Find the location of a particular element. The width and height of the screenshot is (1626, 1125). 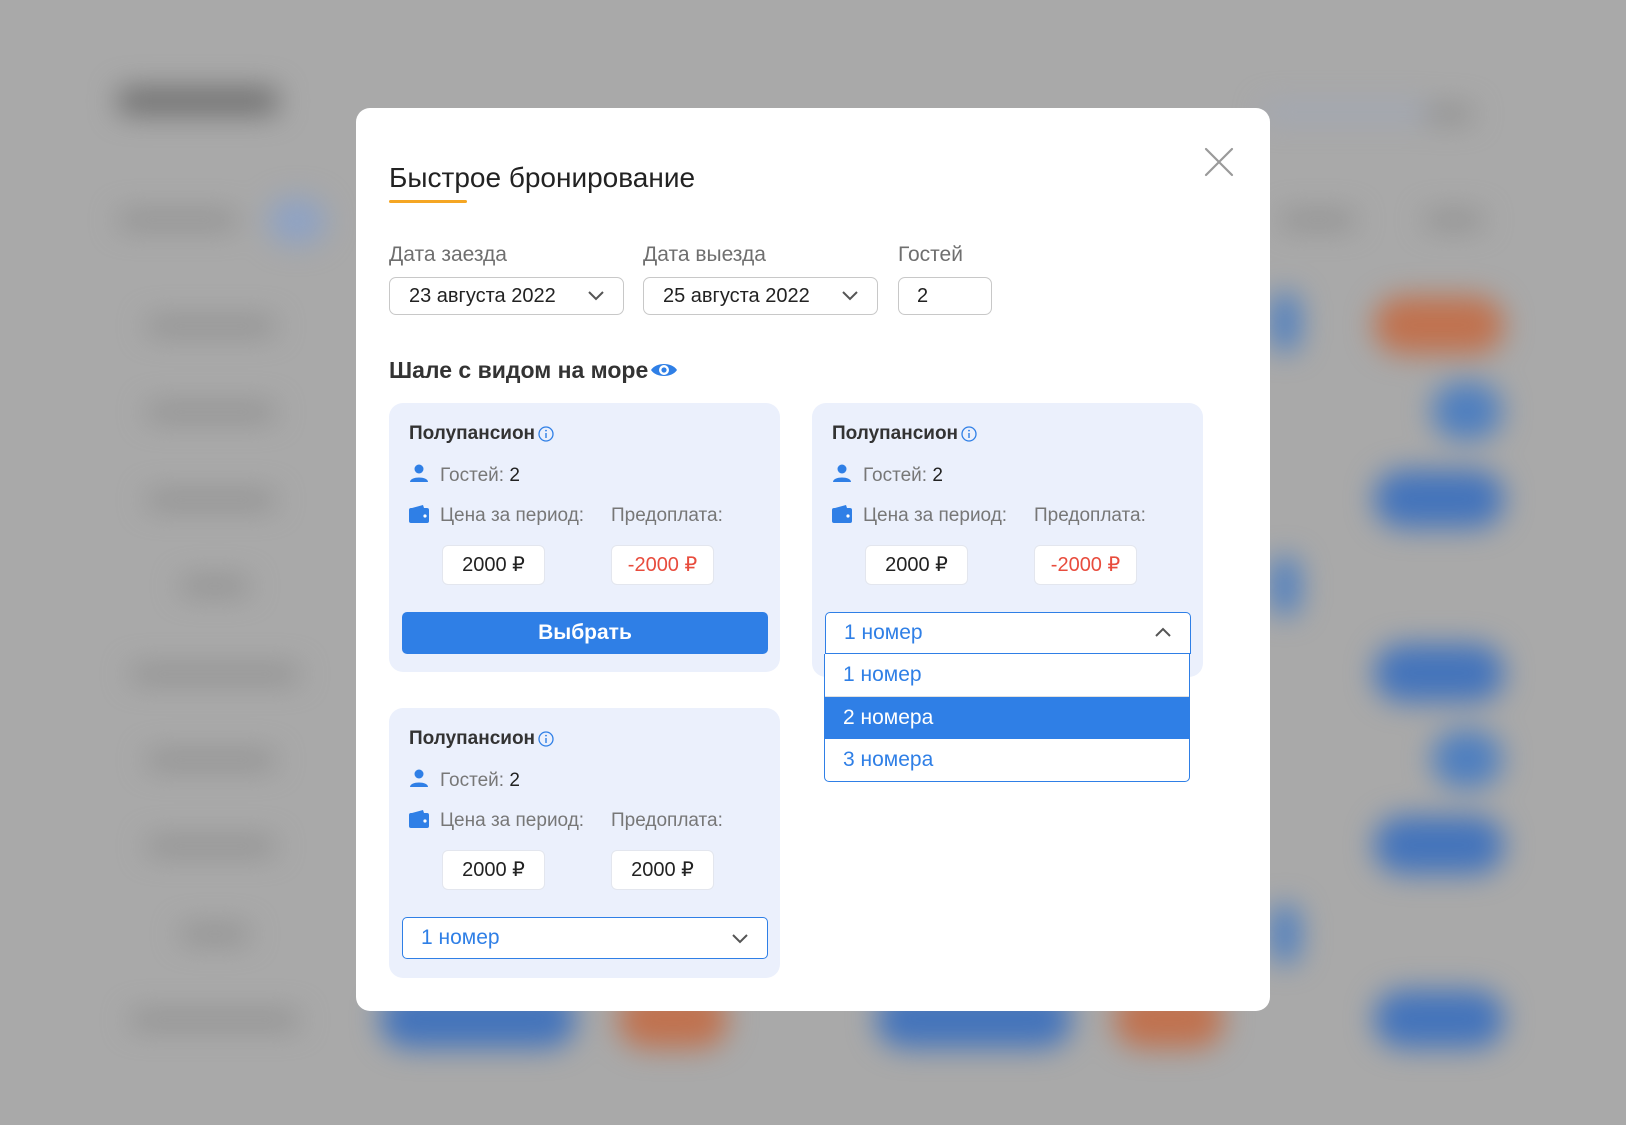

rooms-dropdown-menu: 1 номер 2 номера 3 номера is located at coordinates (1007, 718).